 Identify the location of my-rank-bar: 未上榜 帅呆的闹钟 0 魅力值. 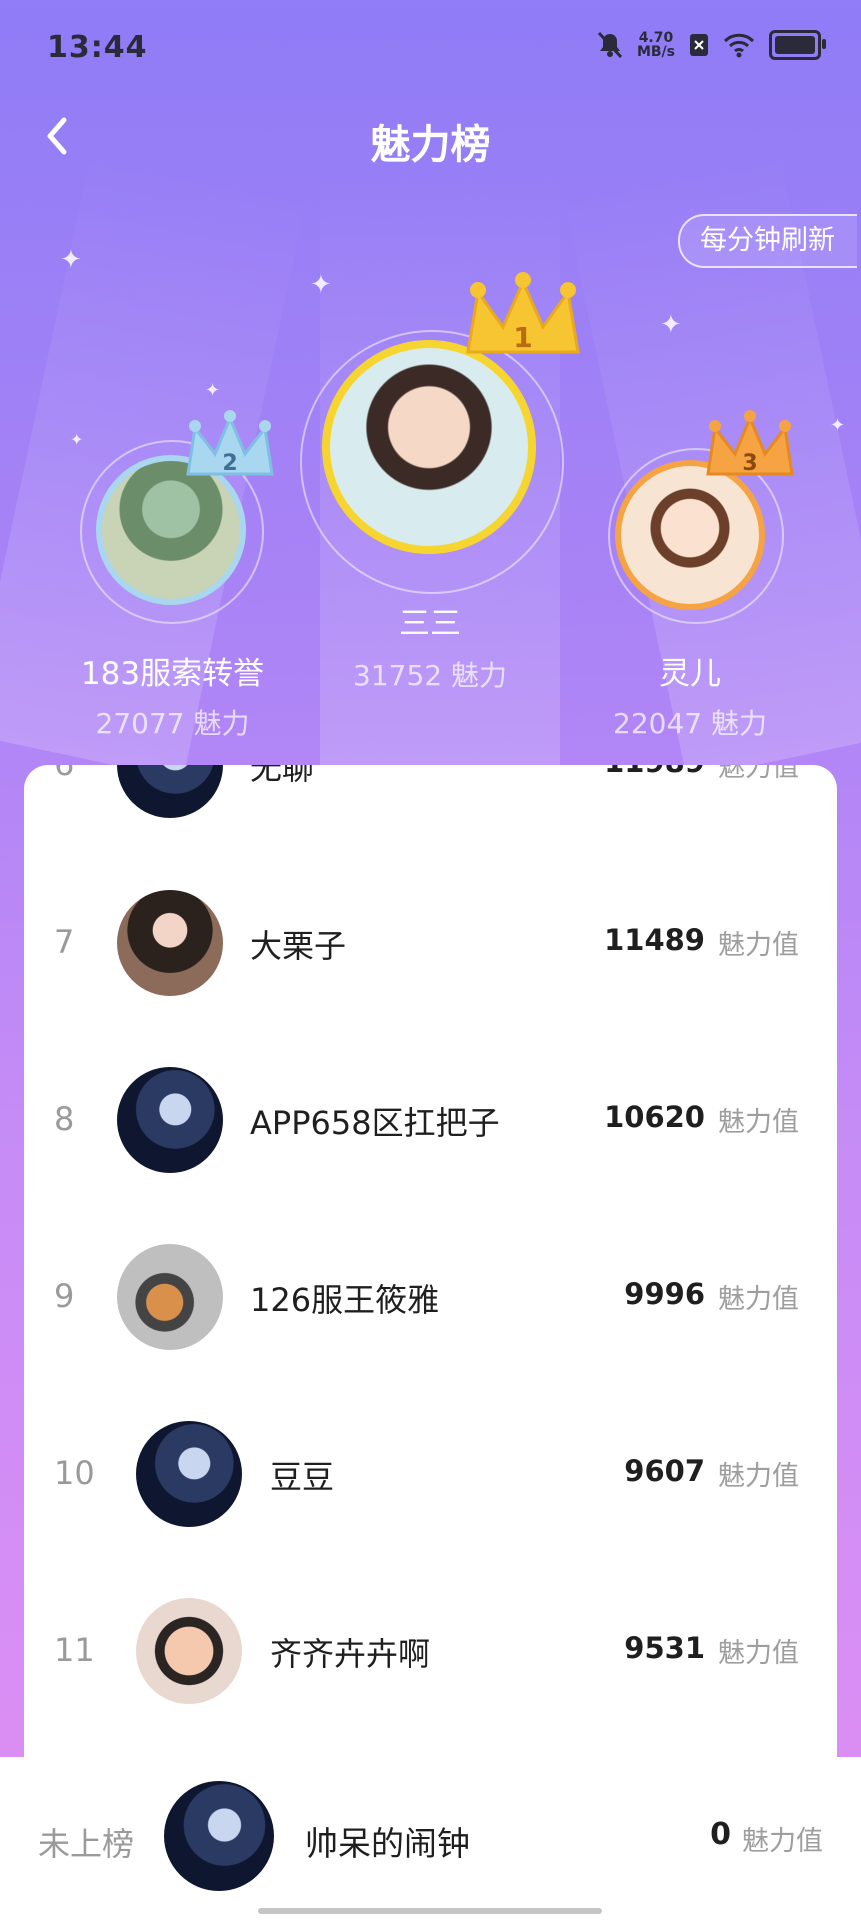
(430, 1838).